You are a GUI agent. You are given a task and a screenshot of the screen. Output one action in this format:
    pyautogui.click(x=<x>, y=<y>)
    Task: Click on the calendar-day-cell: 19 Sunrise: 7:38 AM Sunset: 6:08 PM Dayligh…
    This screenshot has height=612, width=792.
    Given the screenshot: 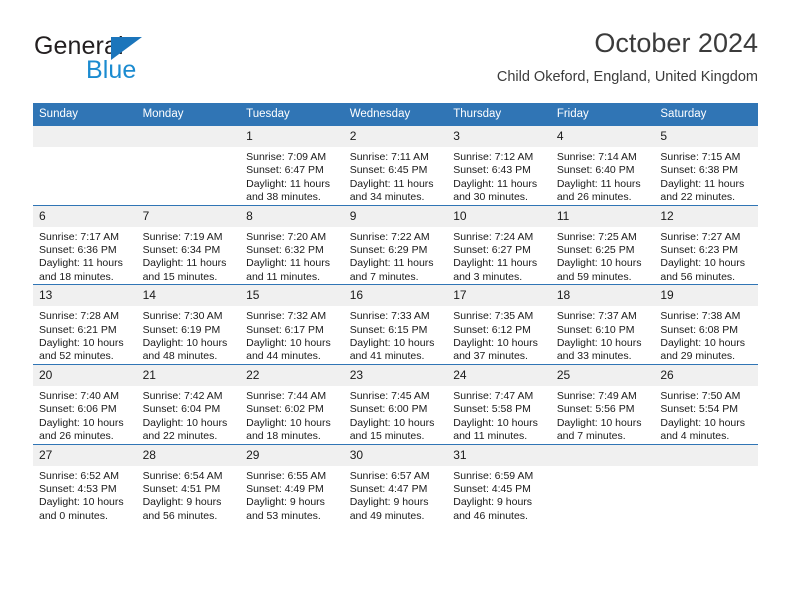 What is the action you would take?
    pyautogui.click(x=706, y=324)
    